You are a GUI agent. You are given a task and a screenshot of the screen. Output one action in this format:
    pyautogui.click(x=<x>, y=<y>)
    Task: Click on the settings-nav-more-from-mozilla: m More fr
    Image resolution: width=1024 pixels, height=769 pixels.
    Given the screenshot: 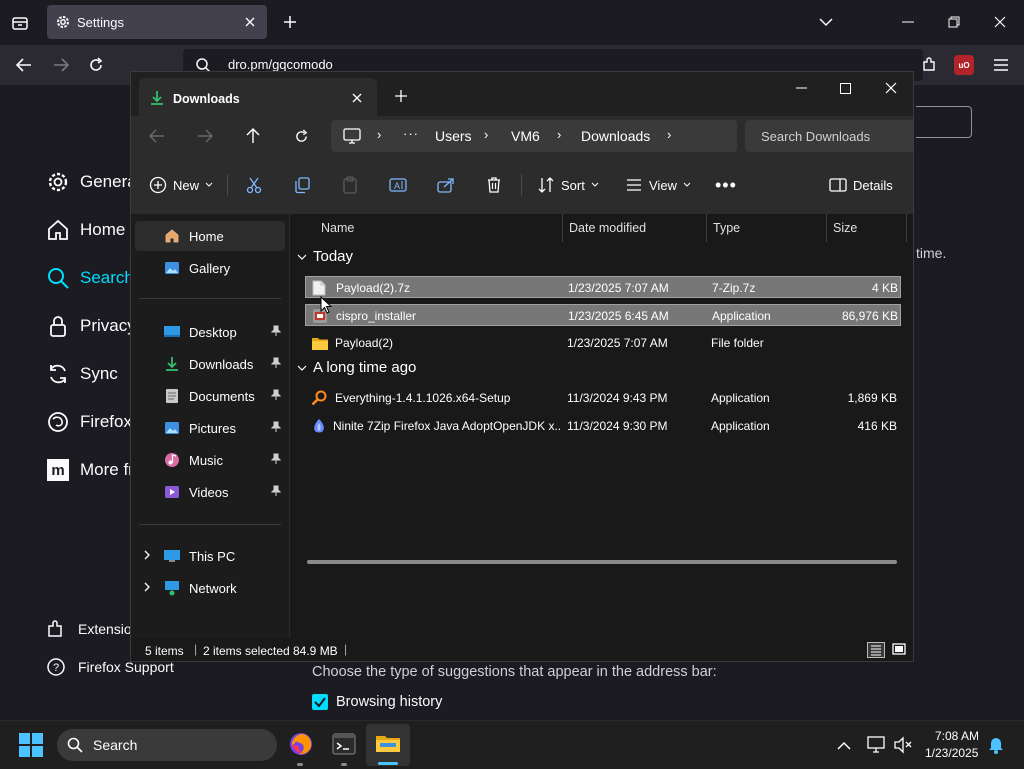 What is the action you would take?
    pyautogui.click(x=90, y=470)
    